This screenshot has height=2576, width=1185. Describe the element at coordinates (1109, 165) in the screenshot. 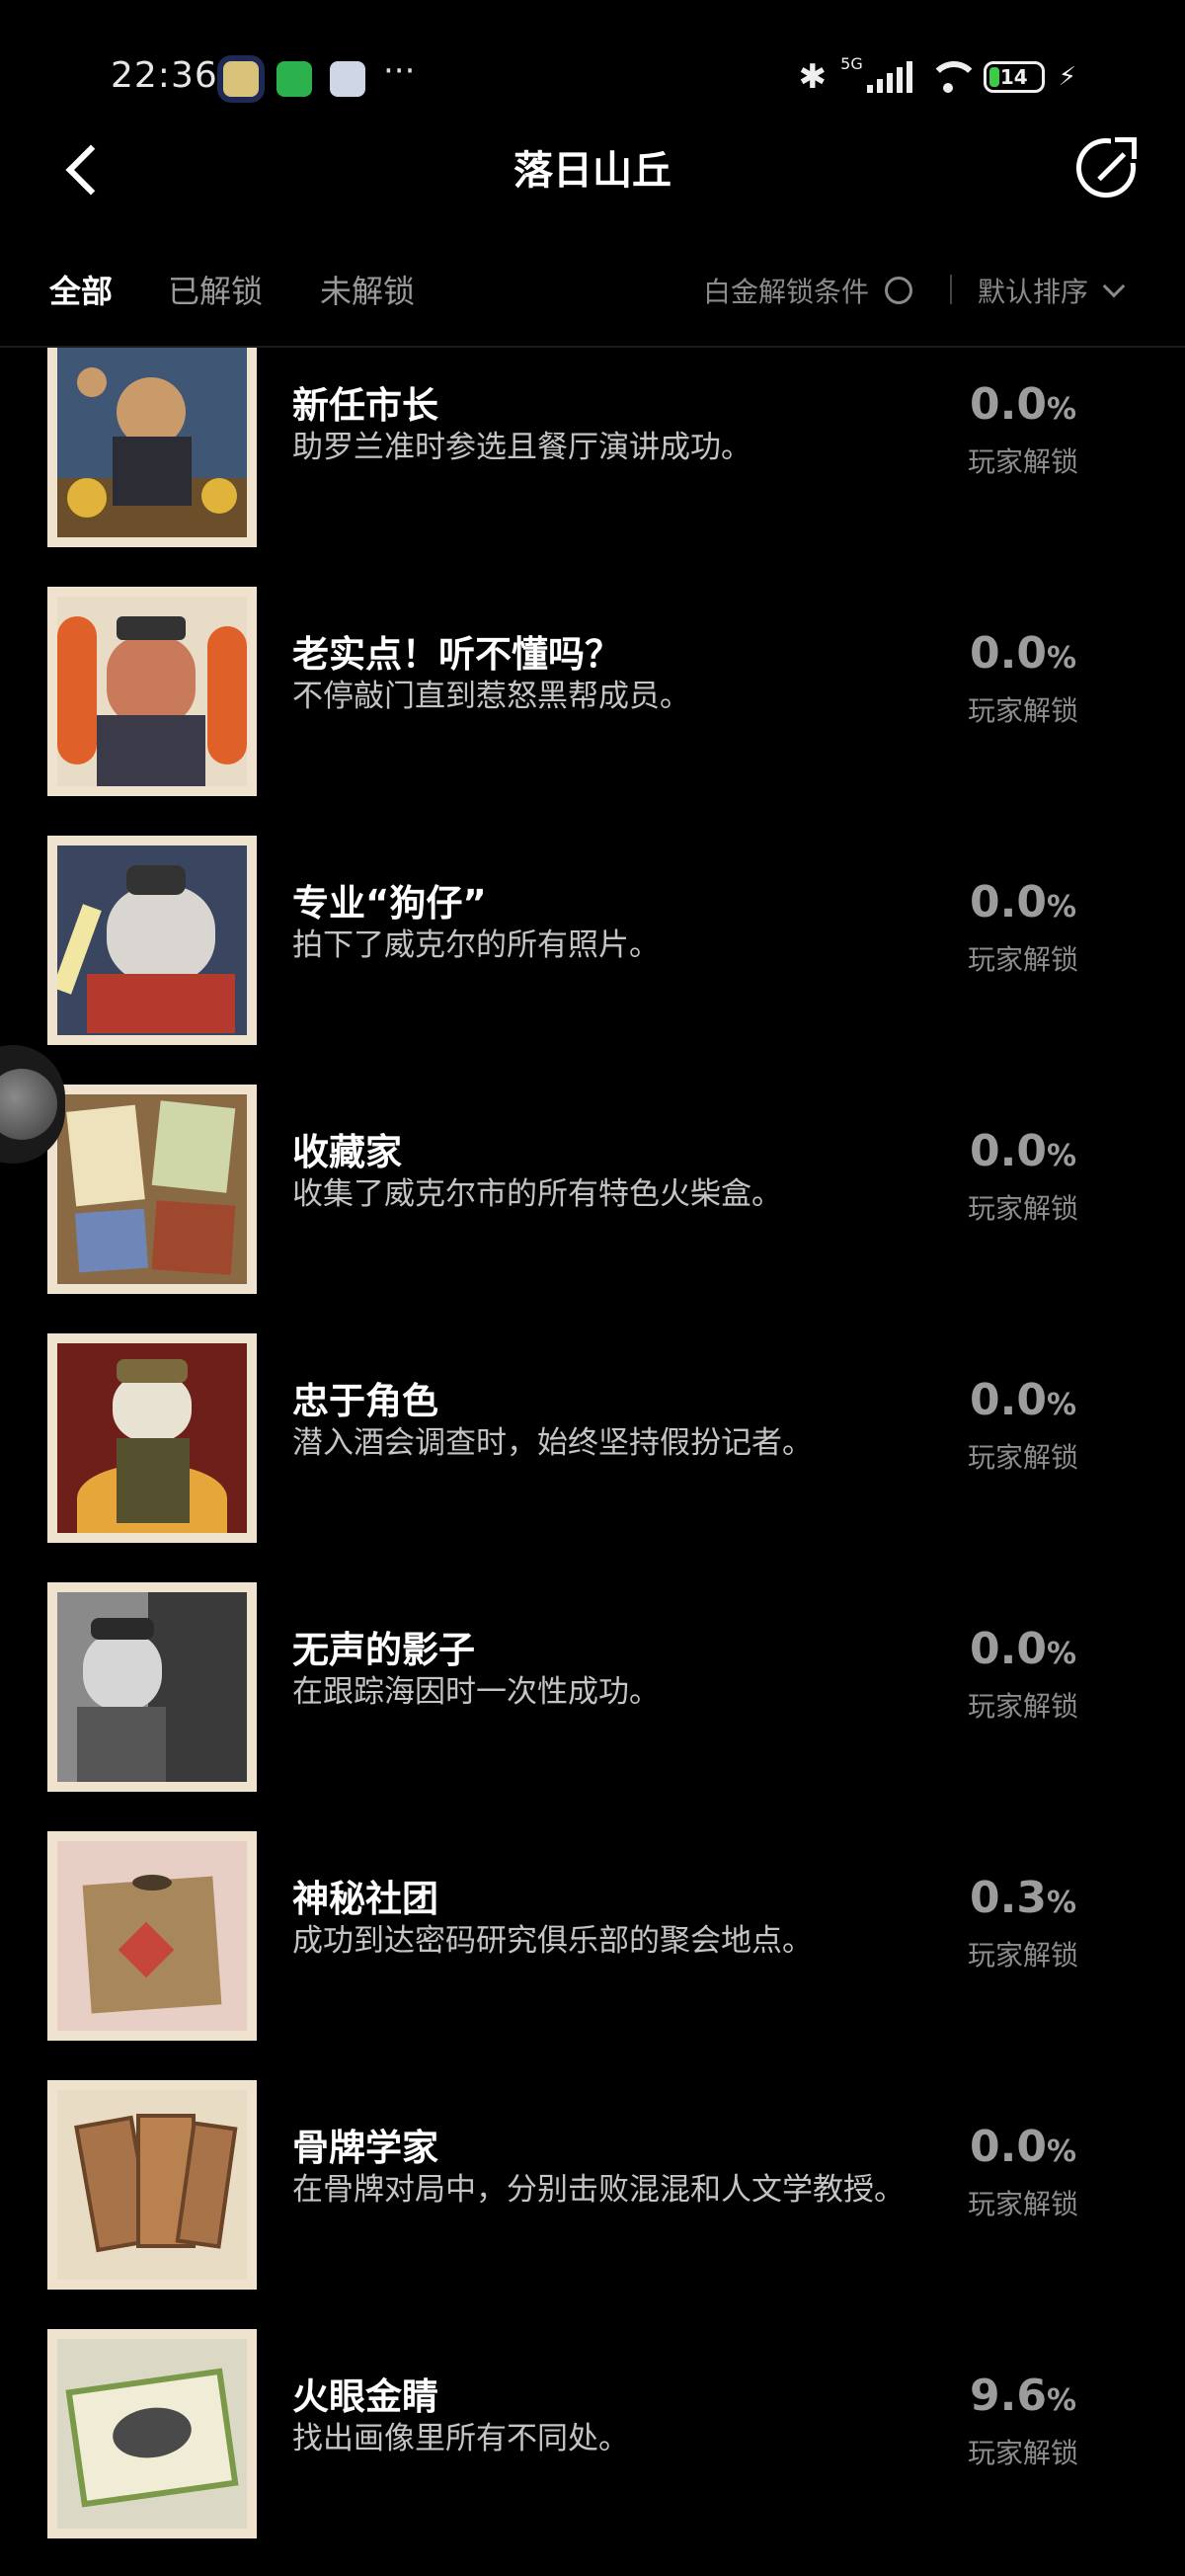

I see `share-icon` at that location.